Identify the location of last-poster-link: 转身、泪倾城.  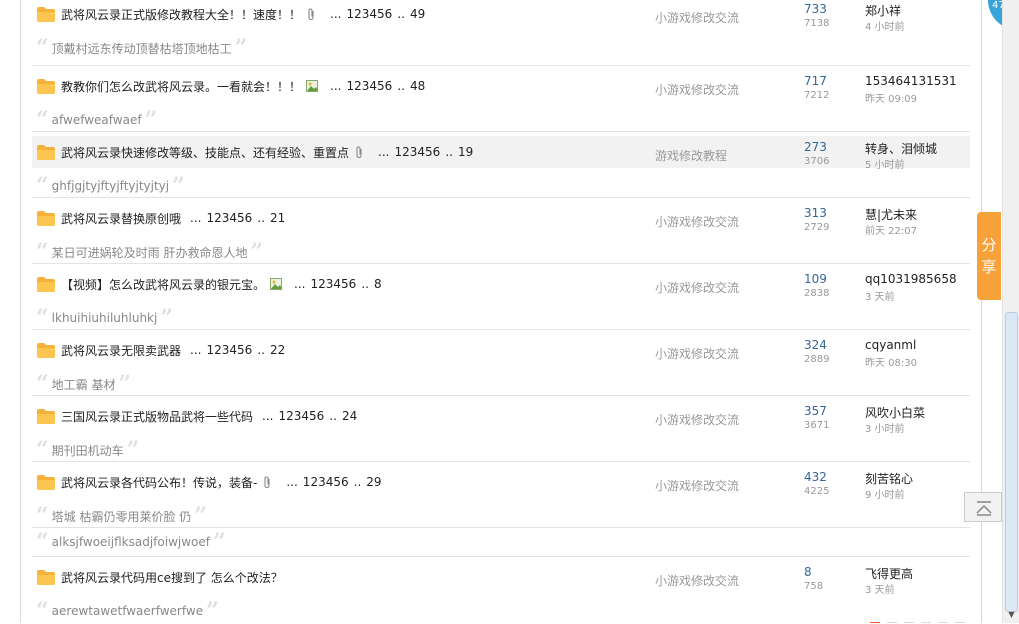
(901, 148).